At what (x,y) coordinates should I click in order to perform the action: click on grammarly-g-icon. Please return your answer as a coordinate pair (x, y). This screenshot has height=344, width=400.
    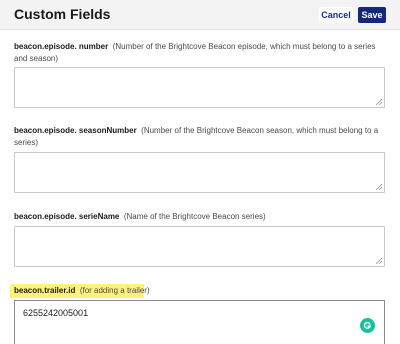
    Looking at the image, I should click on (367, 325).